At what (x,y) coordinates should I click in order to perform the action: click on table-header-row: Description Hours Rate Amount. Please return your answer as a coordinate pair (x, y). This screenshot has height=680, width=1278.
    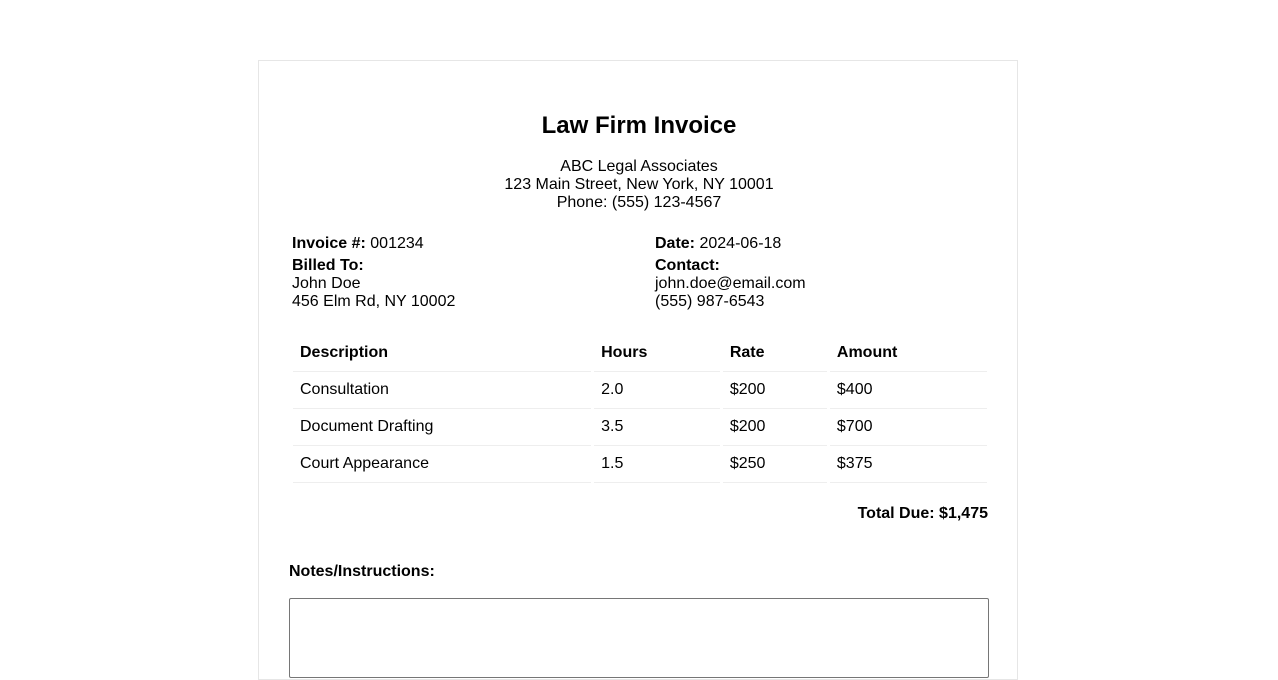
    Looking at the image, I should click on (640, 353).